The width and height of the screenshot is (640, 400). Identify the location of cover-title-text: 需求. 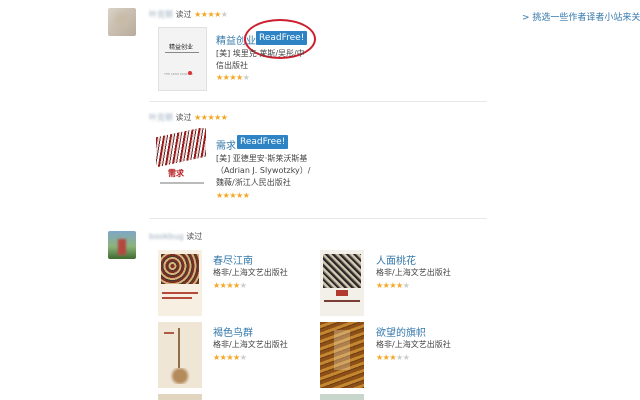
(176, 173).